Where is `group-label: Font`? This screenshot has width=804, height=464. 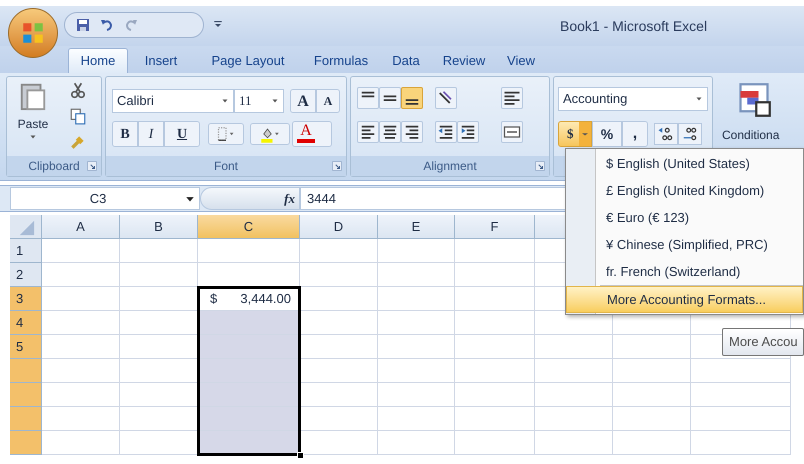
group-label: Font is located at coordinates (226, 166).